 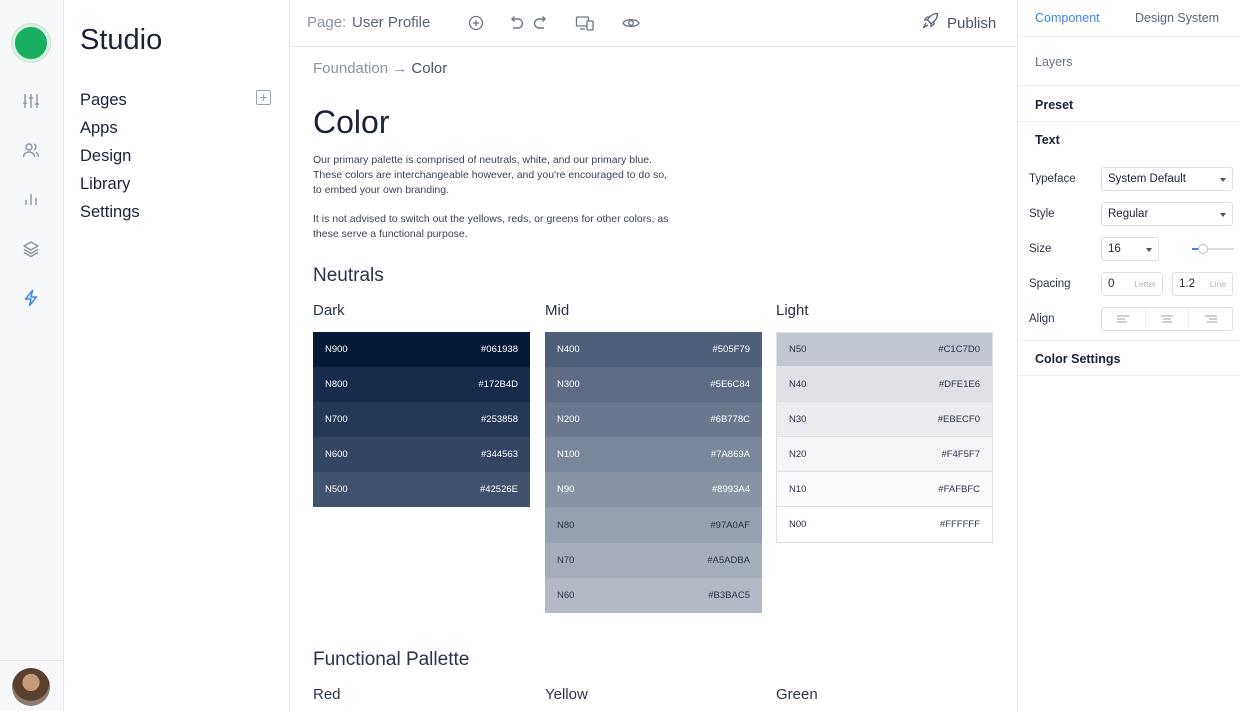 I want to click on color-swatch: N80 #97A0AF, so click(x=653, y=525).